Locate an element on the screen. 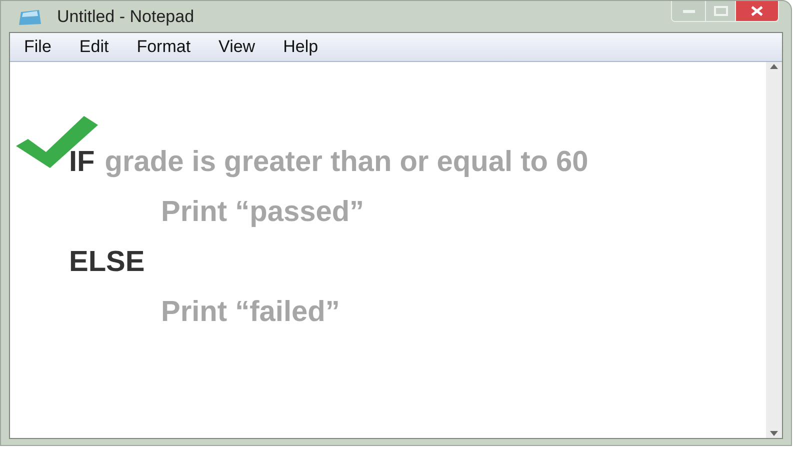 Image resolution: width=800 pixels, height=450 pixels. menu-item: Format is located at coordinates (163, 47).